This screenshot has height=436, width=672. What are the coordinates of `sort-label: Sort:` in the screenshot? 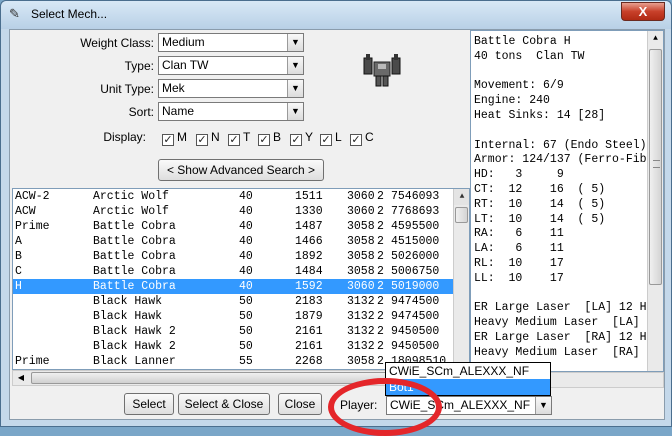 It's located at (141, 112).